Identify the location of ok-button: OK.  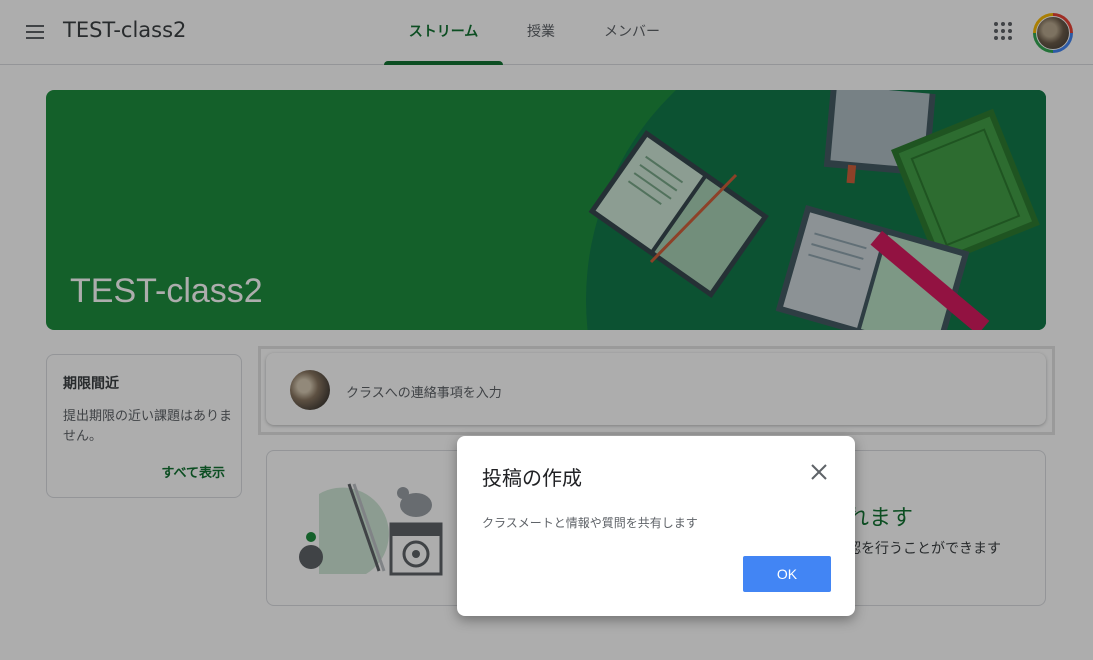
(787, 574).